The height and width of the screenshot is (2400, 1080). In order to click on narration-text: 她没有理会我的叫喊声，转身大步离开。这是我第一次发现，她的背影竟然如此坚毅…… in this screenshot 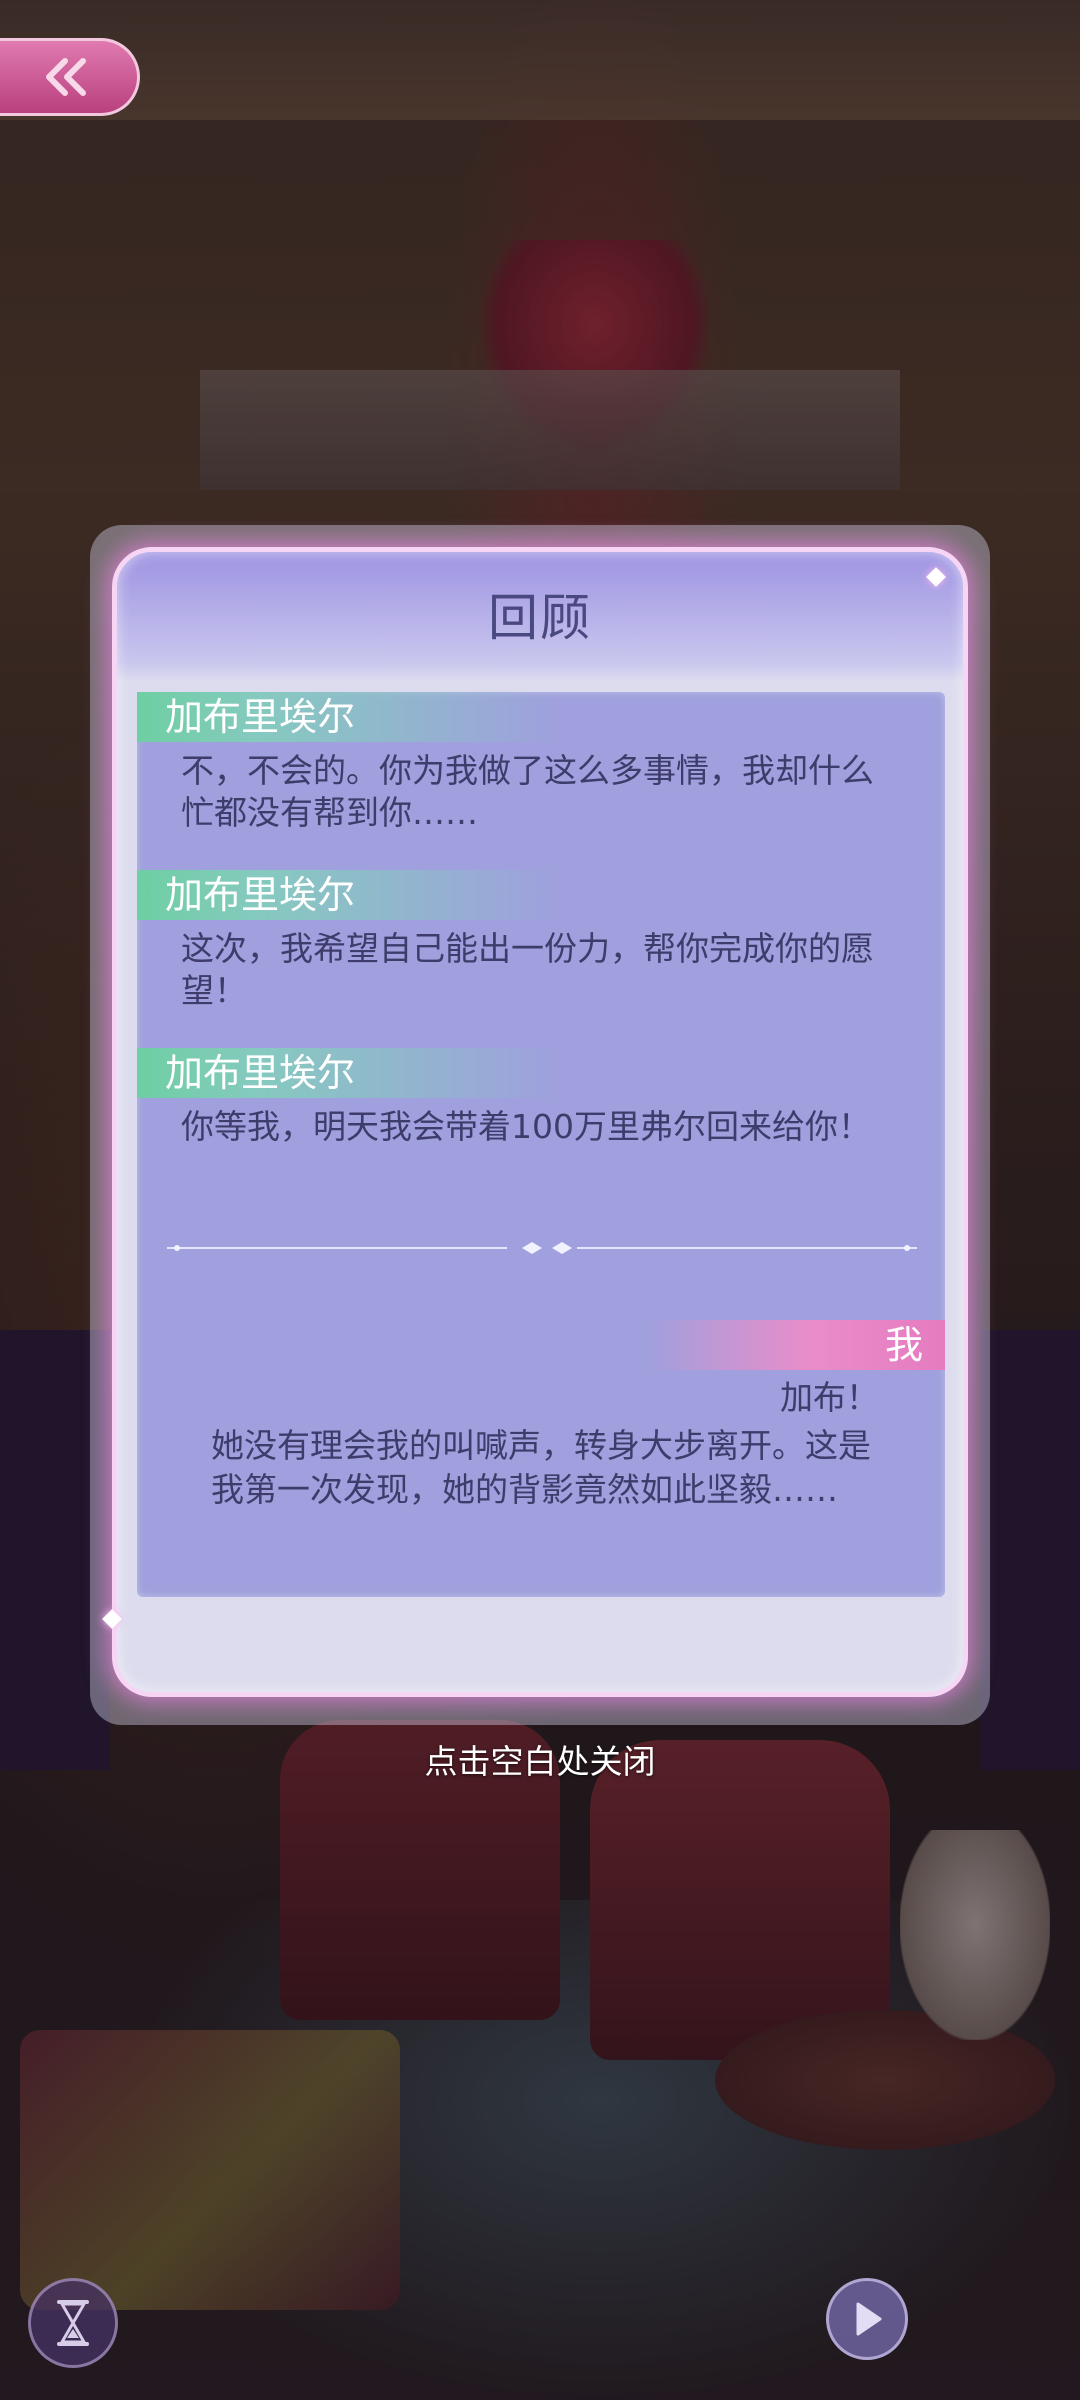, I will do `click(541, 1467)`.